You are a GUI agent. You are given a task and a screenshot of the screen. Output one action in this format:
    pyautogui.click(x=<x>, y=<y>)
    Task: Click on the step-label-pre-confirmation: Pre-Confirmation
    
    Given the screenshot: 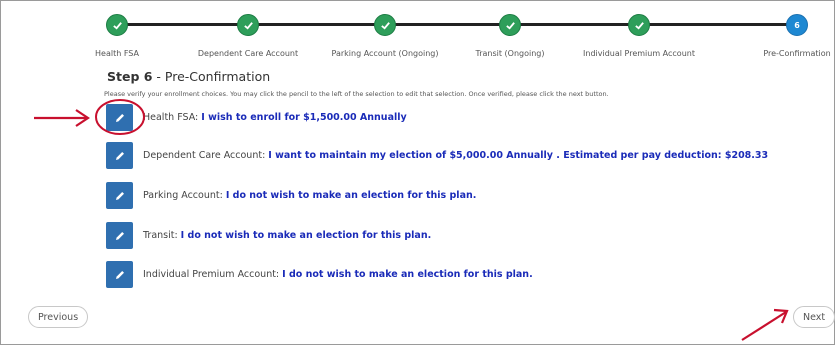 What is the action you would take?
    pyautogui.click(x=797, y=53)
    